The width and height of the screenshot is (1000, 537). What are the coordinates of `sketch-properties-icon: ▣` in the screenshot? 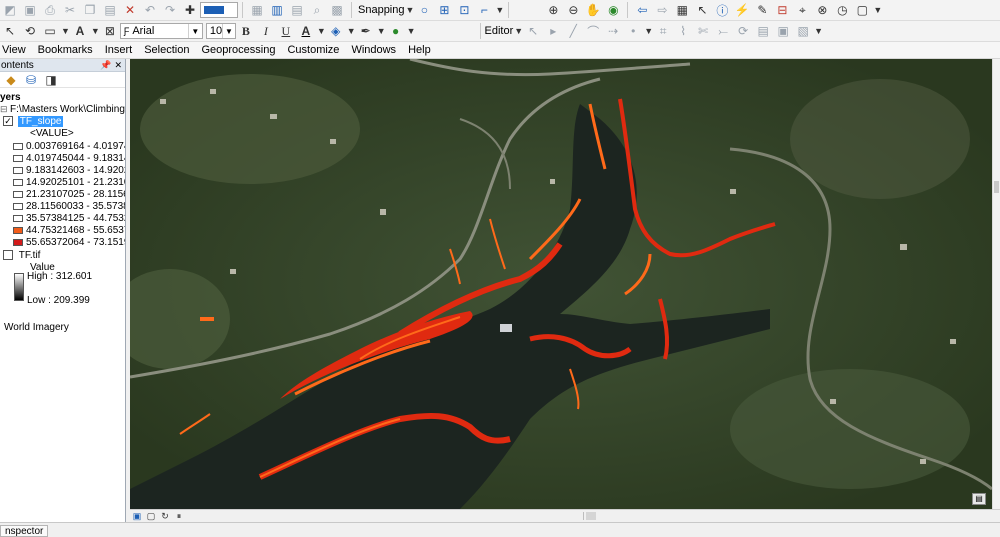 It's located at (783, 31).